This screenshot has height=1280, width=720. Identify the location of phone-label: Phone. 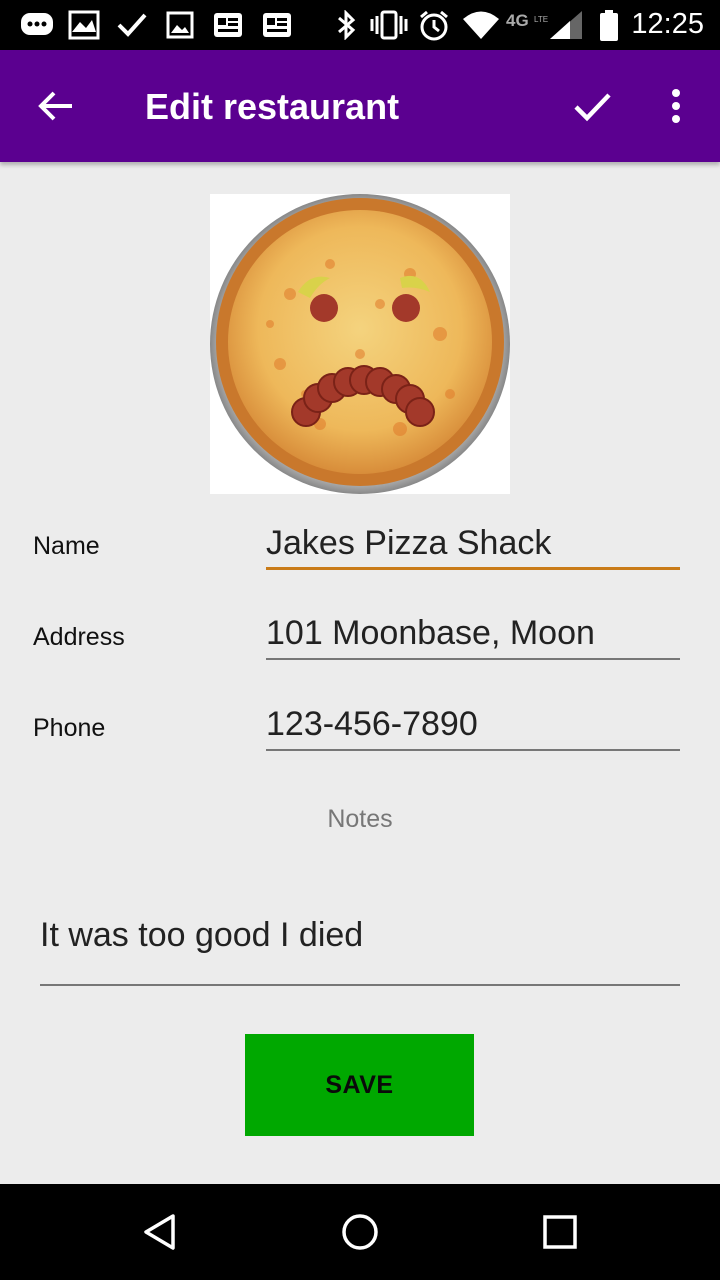
(69, 728).